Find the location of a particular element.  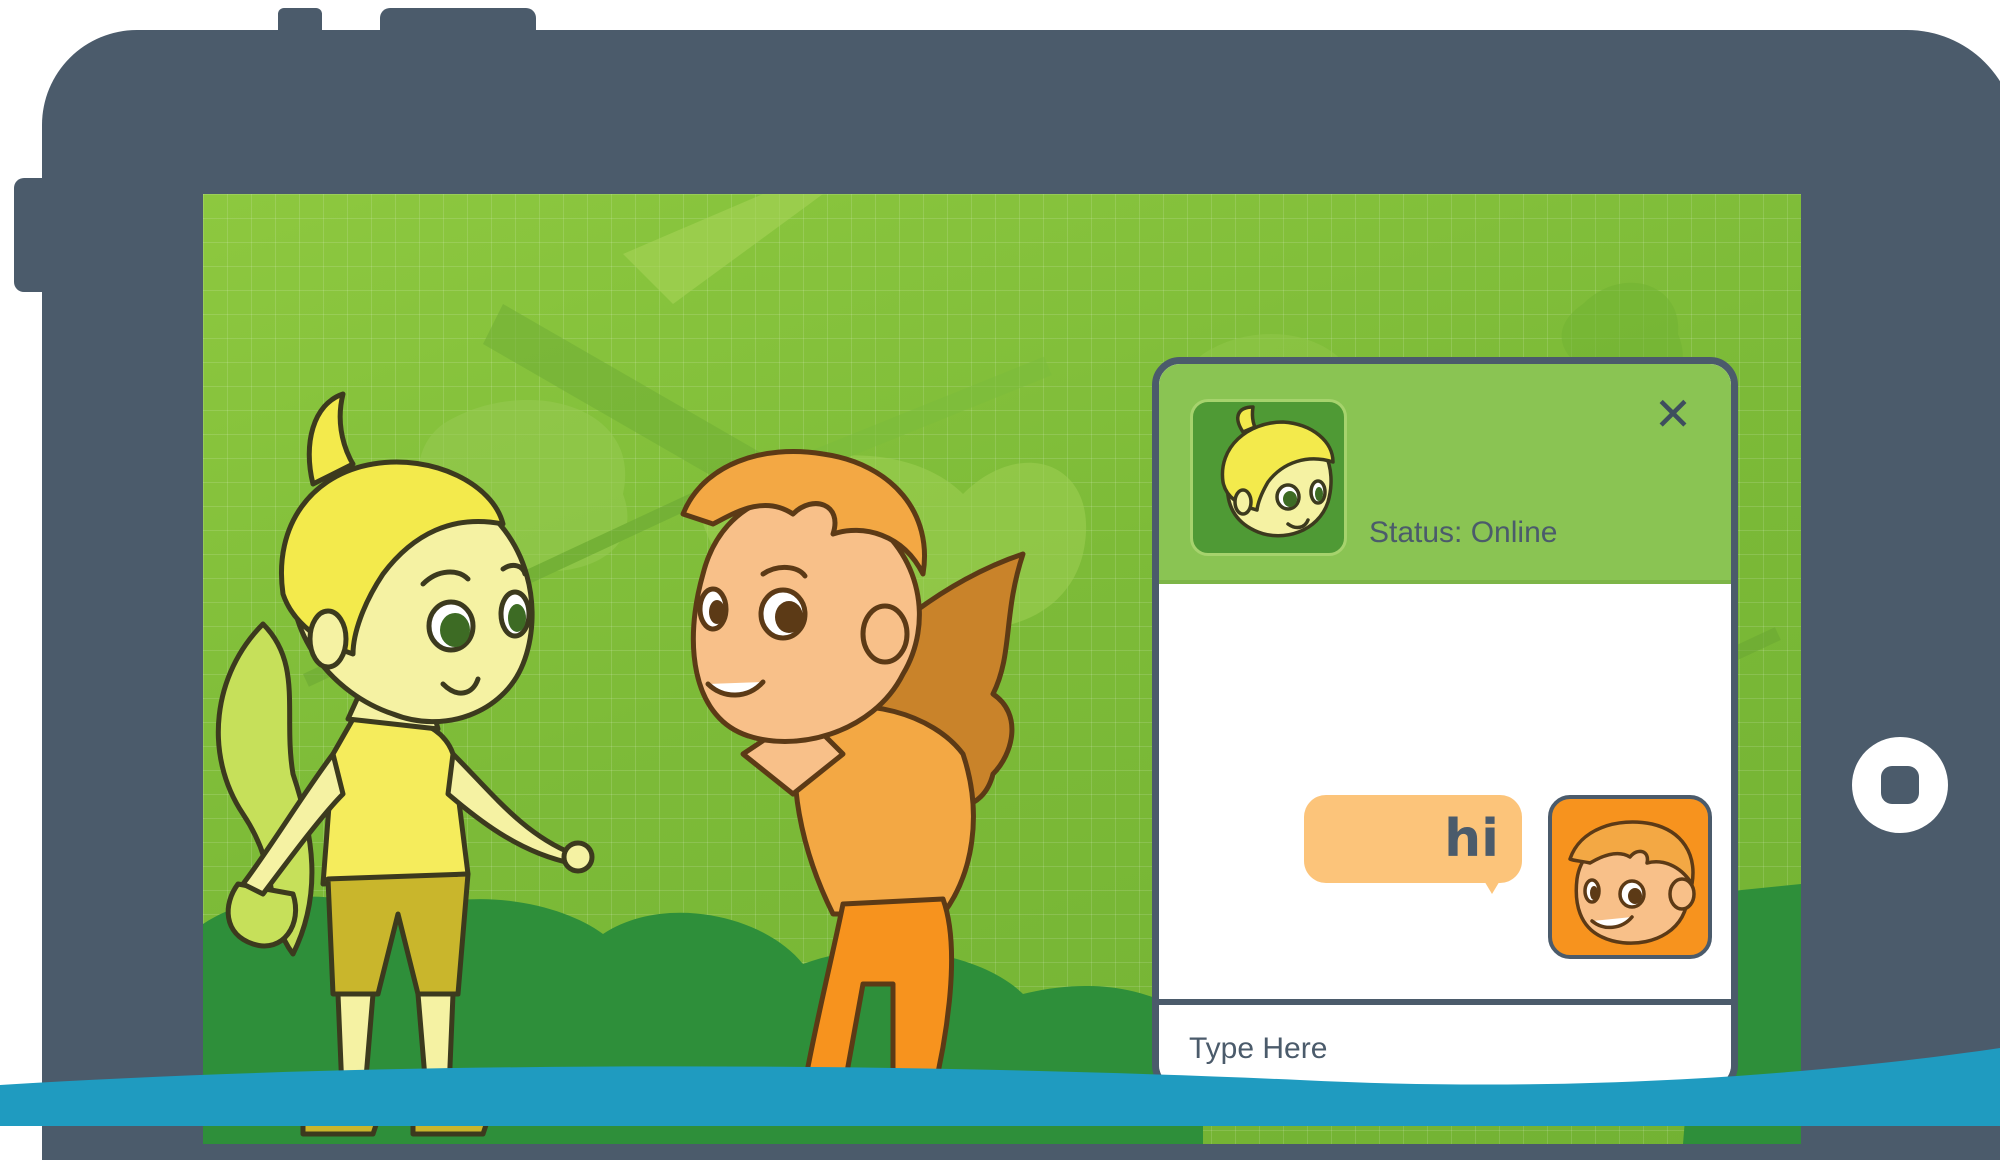

home-button is located at coordinates (1900, 785).